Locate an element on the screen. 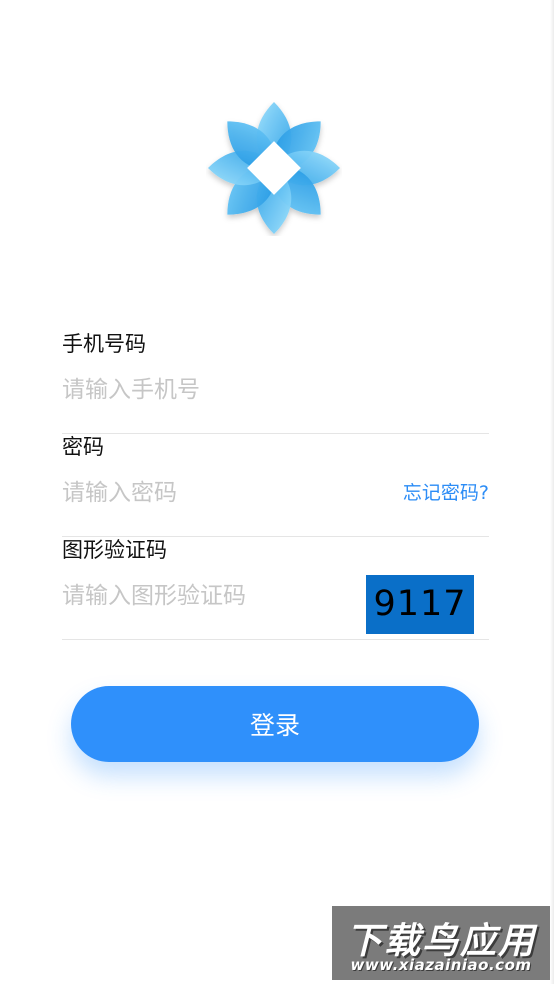 This screenshot has width=554, height=984. captcha-image: 9117 is located at coordinates (420, 604).